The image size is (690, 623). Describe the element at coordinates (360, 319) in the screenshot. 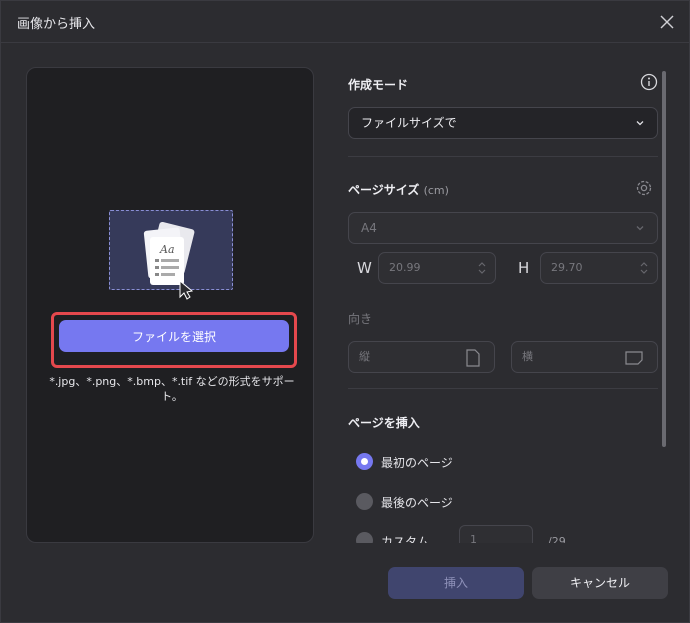

I see `orientation-label: 向き` at that location.